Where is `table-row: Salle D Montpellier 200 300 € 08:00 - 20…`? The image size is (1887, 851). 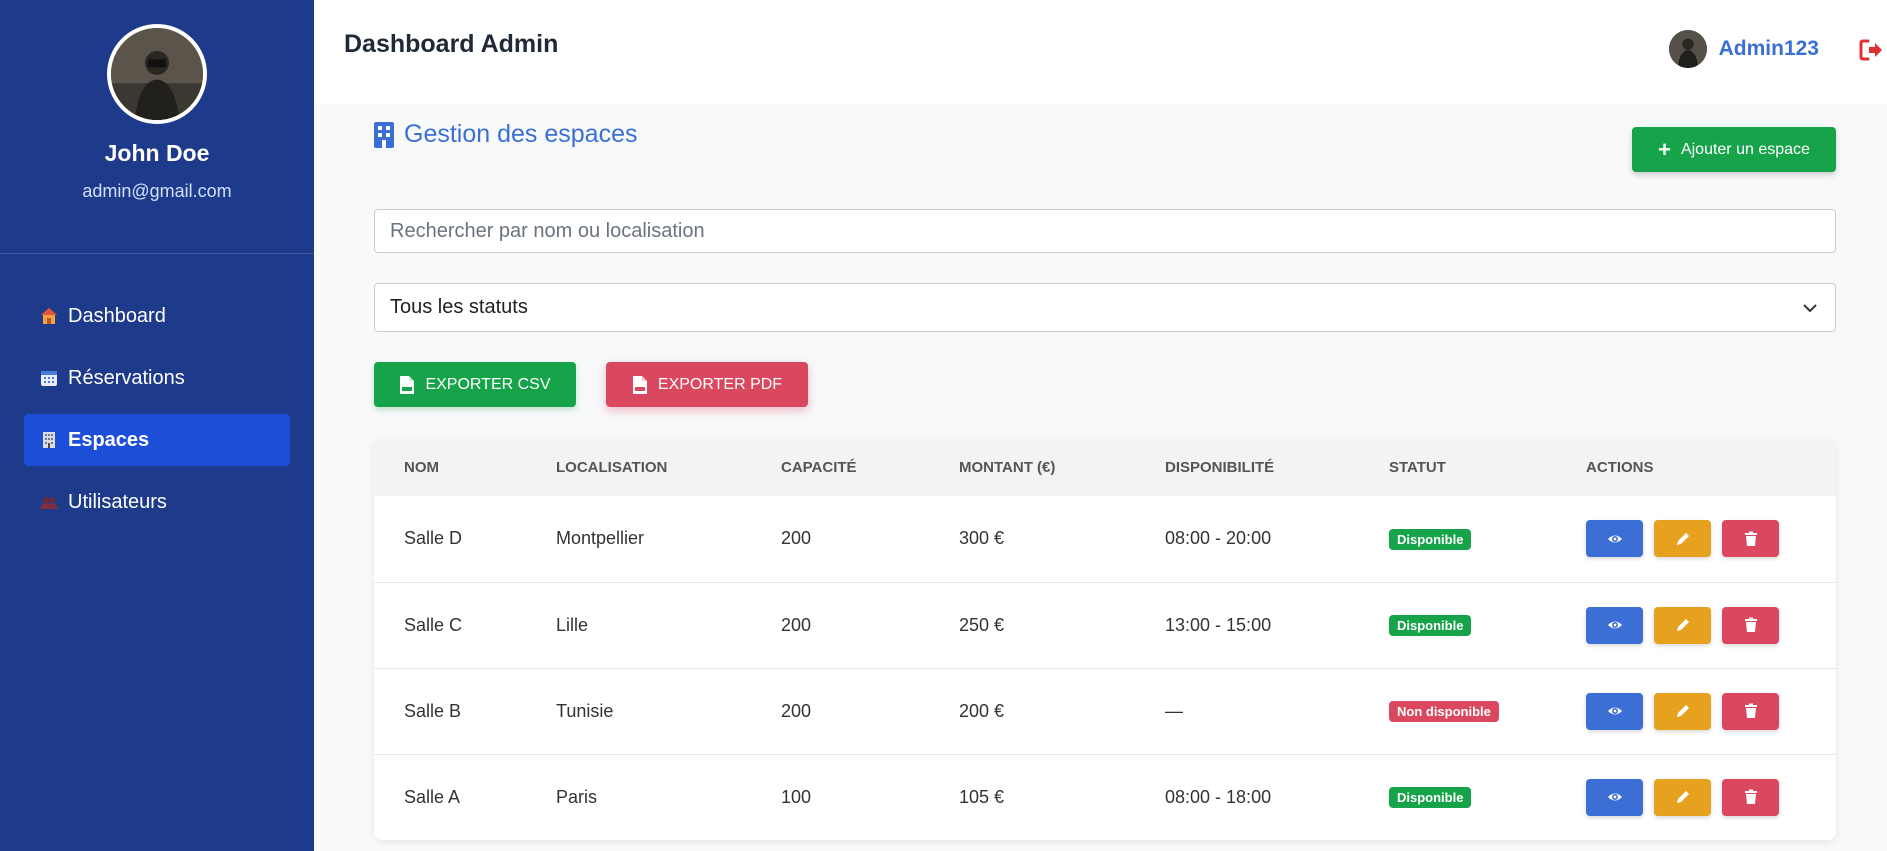 table-row: Salle D Montpellier 200 300 € 08:00 - 20… is located at coordinates (1105, 539).